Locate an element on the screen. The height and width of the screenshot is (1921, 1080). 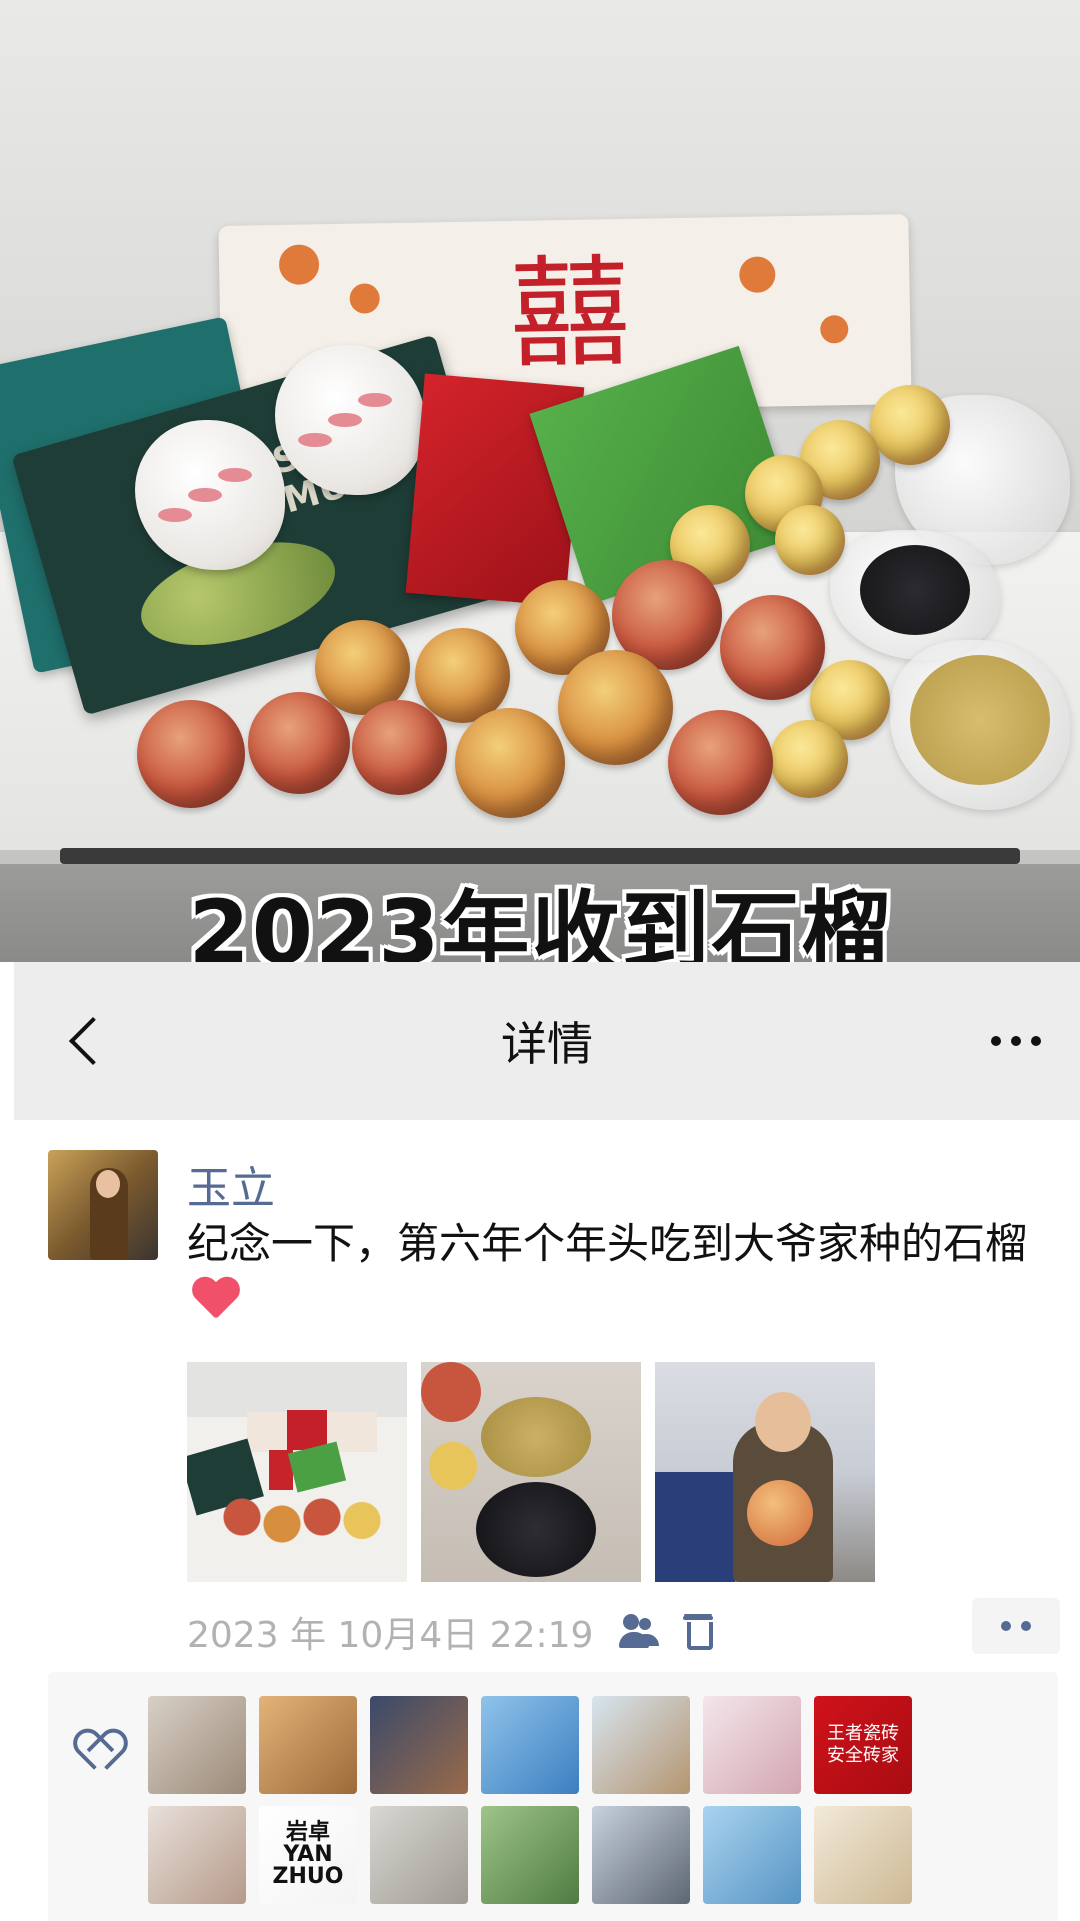
more-options-icon is located at coordinates (1016, 1041).